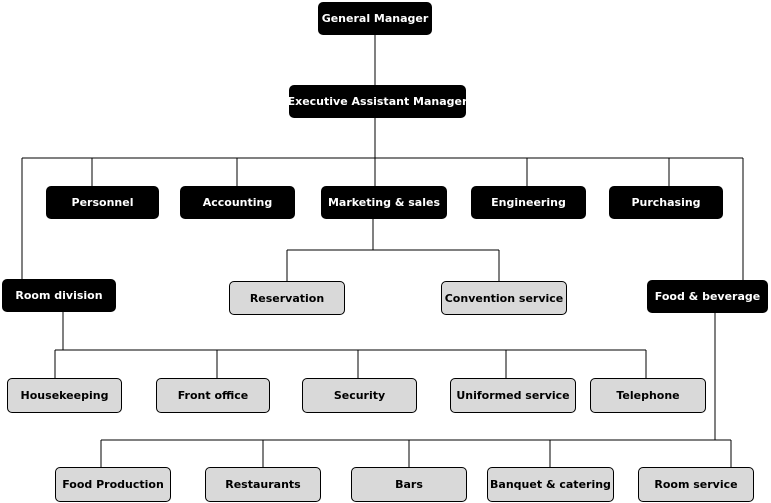  I want to click on box-front-office: Front office, so click(213, 395).